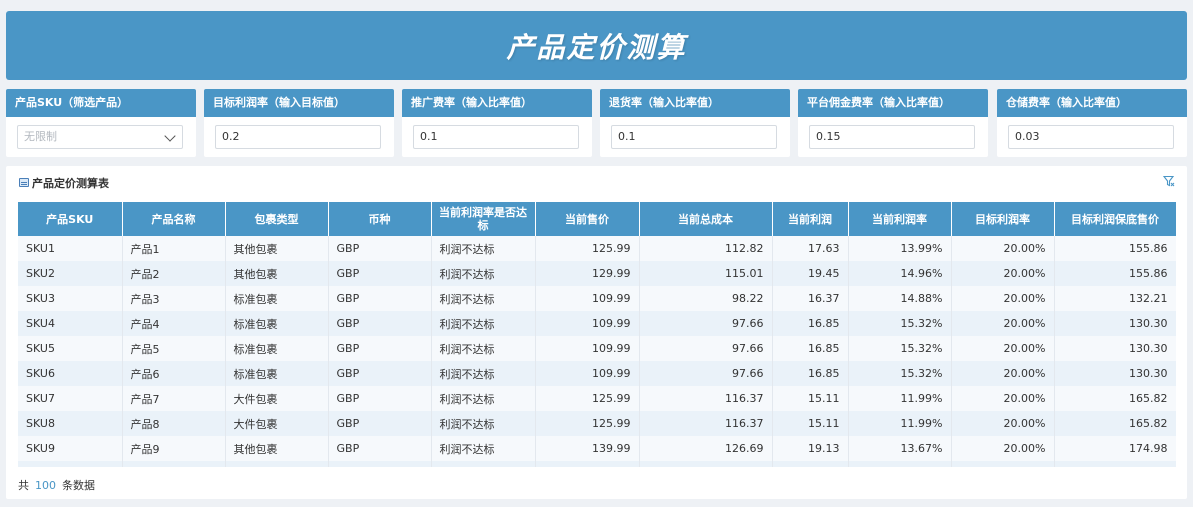 This screenshot has width=1193, height=507. Describe the element at coordinates (1115, 219) in the screenshot. I see `column-header: 目标利润保底售价` at that location.